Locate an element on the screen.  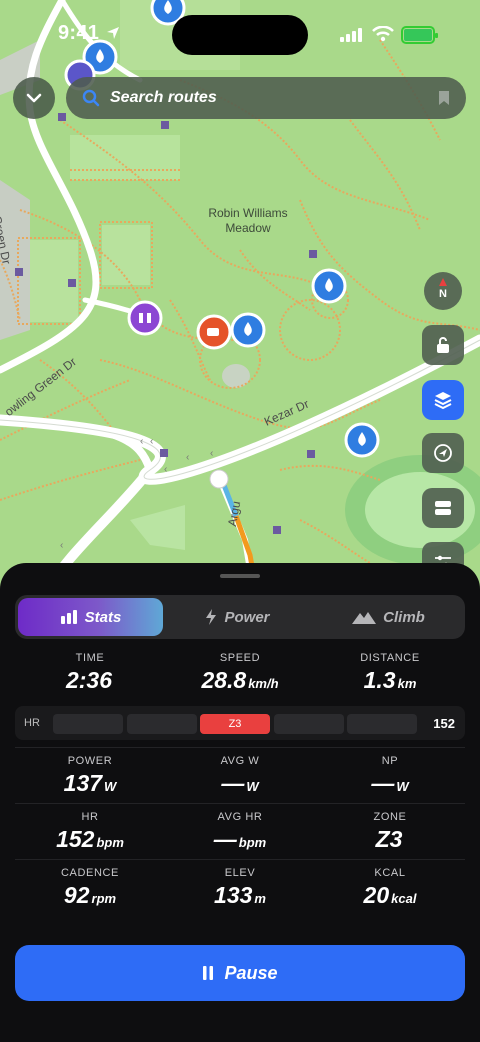
metric-value: 92 is located at coordinates (76, 895).